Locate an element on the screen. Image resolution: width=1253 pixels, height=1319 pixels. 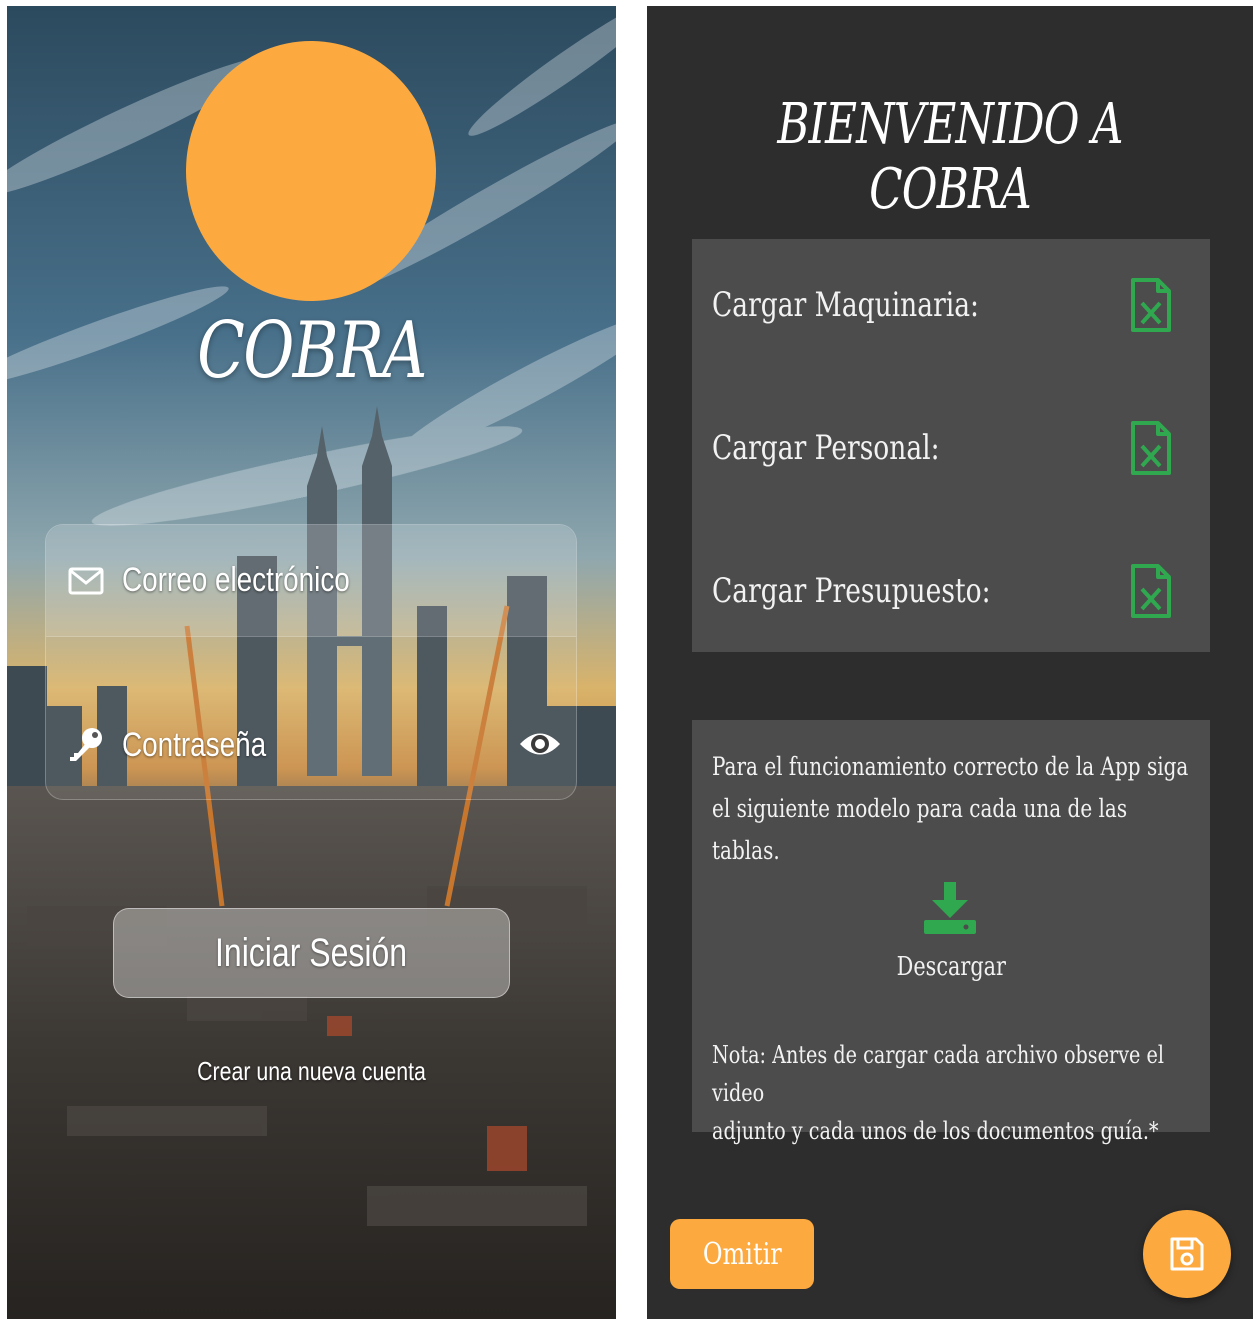
upload-row-presupuesto: Cargar Presupuesto: is located at coordinates (951, 591).